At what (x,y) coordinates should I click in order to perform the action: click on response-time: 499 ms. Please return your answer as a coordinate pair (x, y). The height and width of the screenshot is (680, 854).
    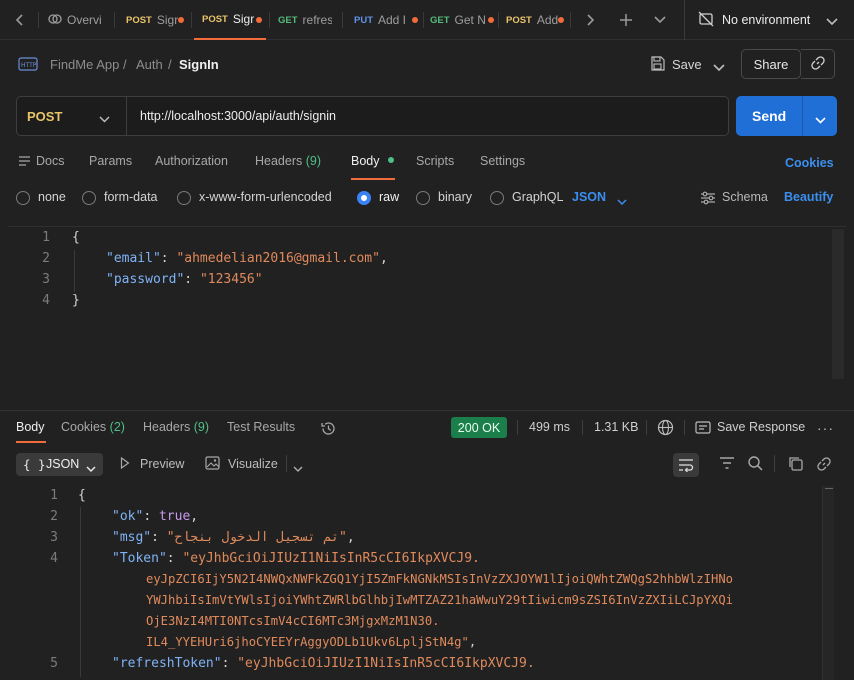
    Looking at the image, I should click on (549, 427).